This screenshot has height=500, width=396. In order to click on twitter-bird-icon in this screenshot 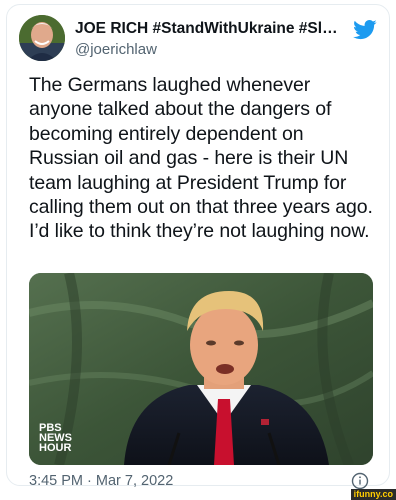, I will do `click(365, 29)`.